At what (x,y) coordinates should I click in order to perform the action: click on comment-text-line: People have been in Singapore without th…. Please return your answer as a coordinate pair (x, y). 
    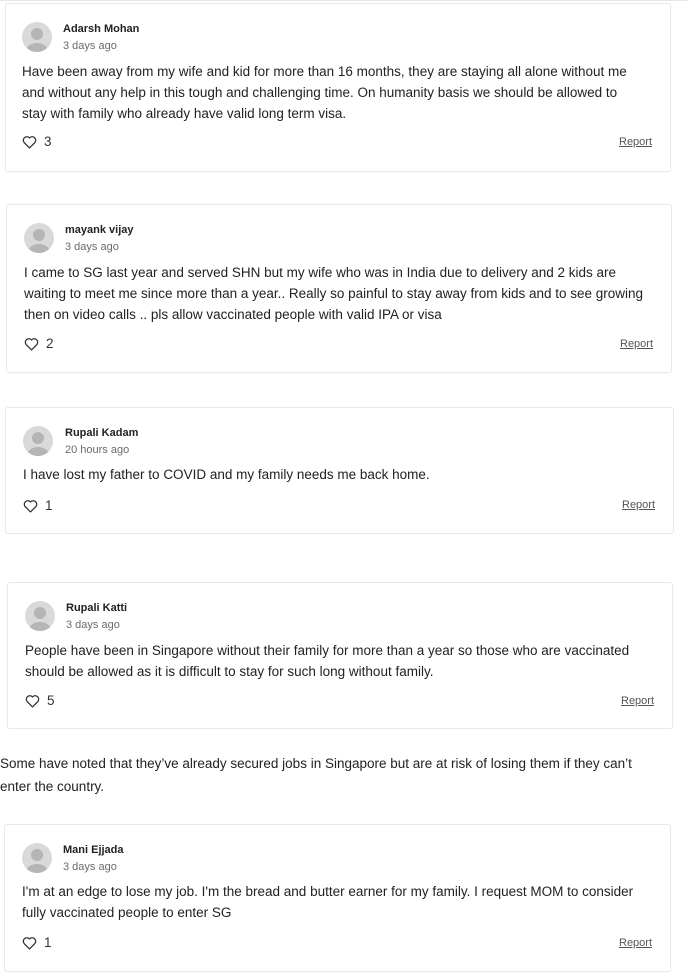
    Looking at the image, I should click on (327, 650).